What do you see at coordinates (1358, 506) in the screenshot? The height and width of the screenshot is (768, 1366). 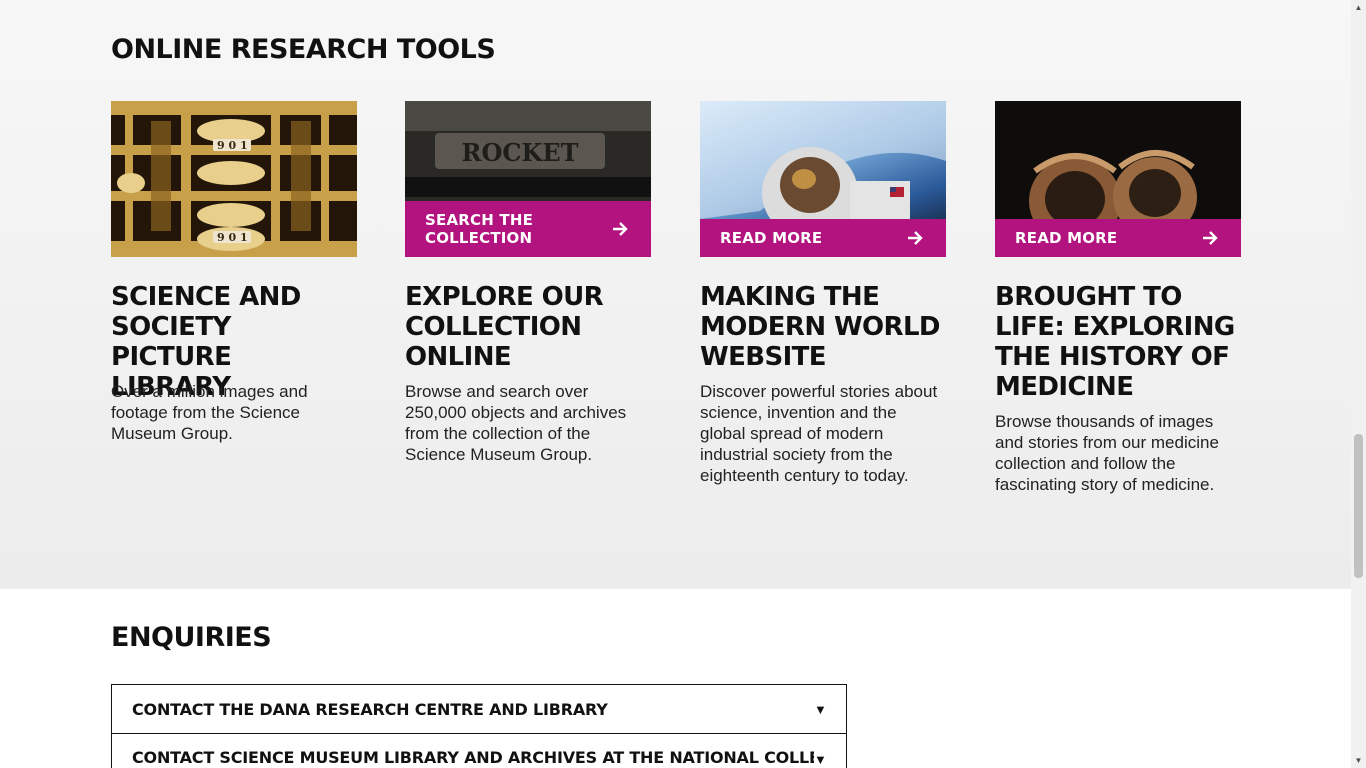 I see `scroll-thumb` at bounding box center [1358, 506].